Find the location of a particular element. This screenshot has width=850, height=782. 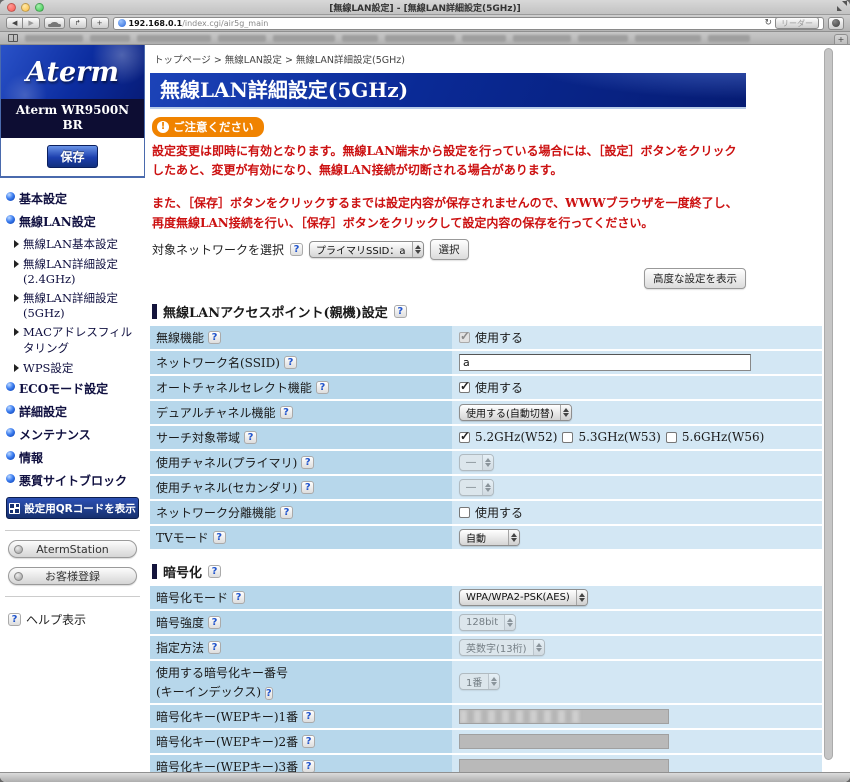

model-line1: Aterm WR9500N is located at coordinates (72, 110).